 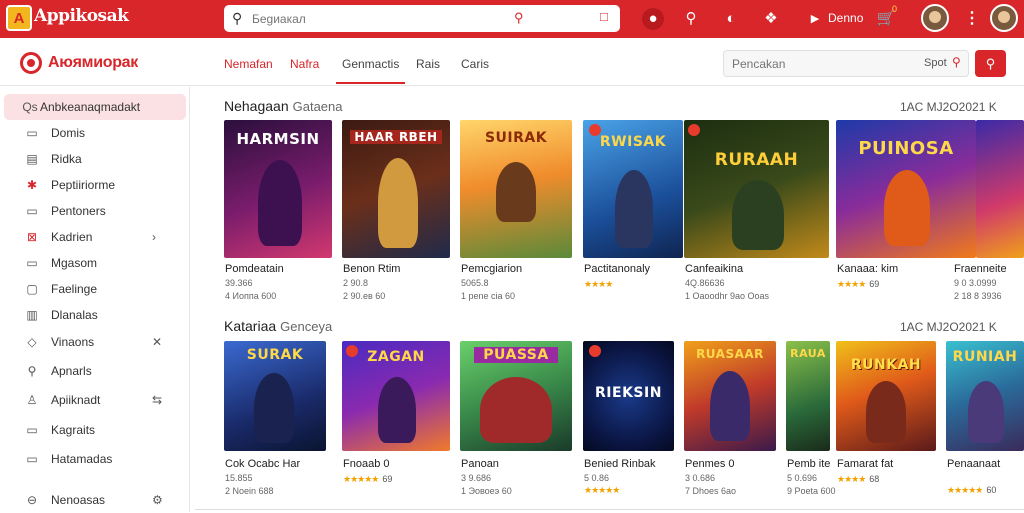 What do you see at coordinates (1000, 189) in the screenshot?
I see `game-cover` at bounding box center [1000, 189].